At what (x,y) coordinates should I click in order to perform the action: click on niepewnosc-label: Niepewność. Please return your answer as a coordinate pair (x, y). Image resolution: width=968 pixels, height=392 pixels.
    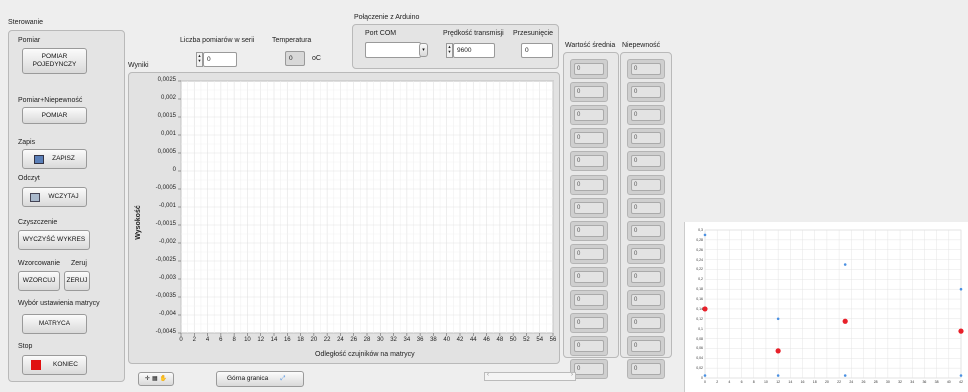
    Looking at the image, I should click on (641, 45).